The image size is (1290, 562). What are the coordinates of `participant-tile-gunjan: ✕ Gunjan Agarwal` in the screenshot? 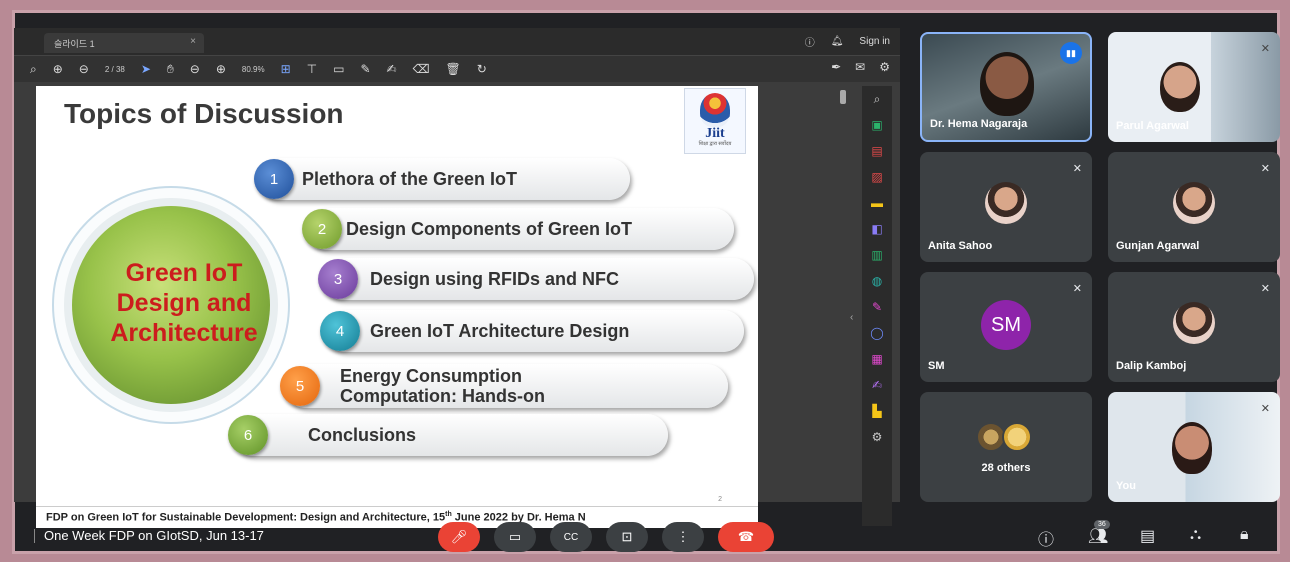 It's located at (1194, 207).